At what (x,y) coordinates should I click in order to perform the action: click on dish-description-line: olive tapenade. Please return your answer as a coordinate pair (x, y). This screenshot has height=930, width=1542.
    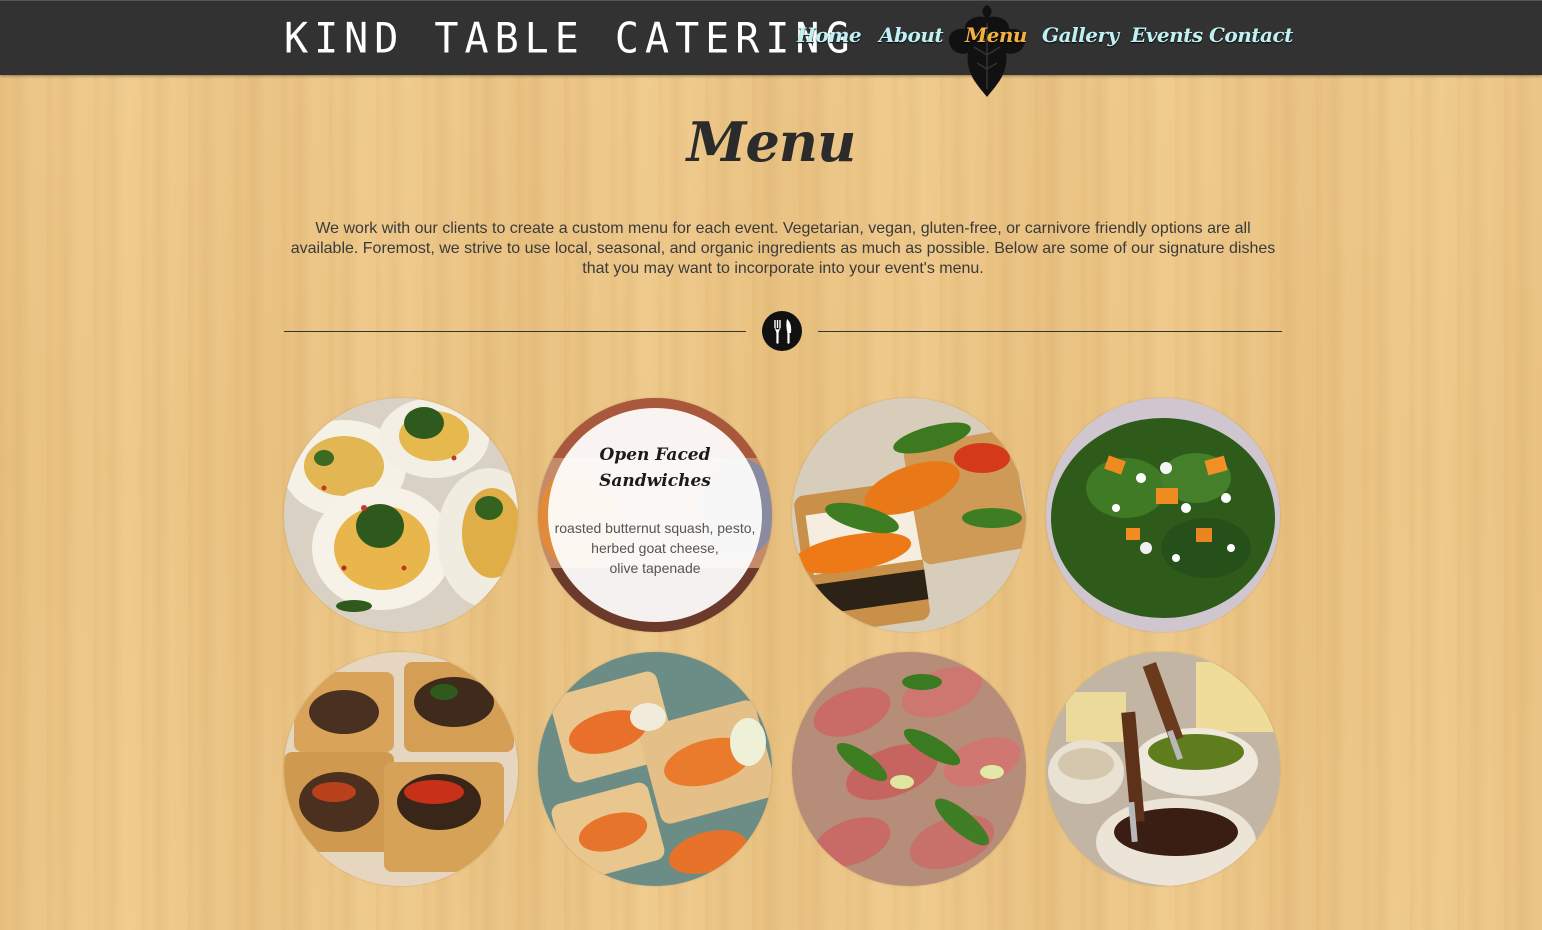
    Looking at the image, I should click on (655, 568).